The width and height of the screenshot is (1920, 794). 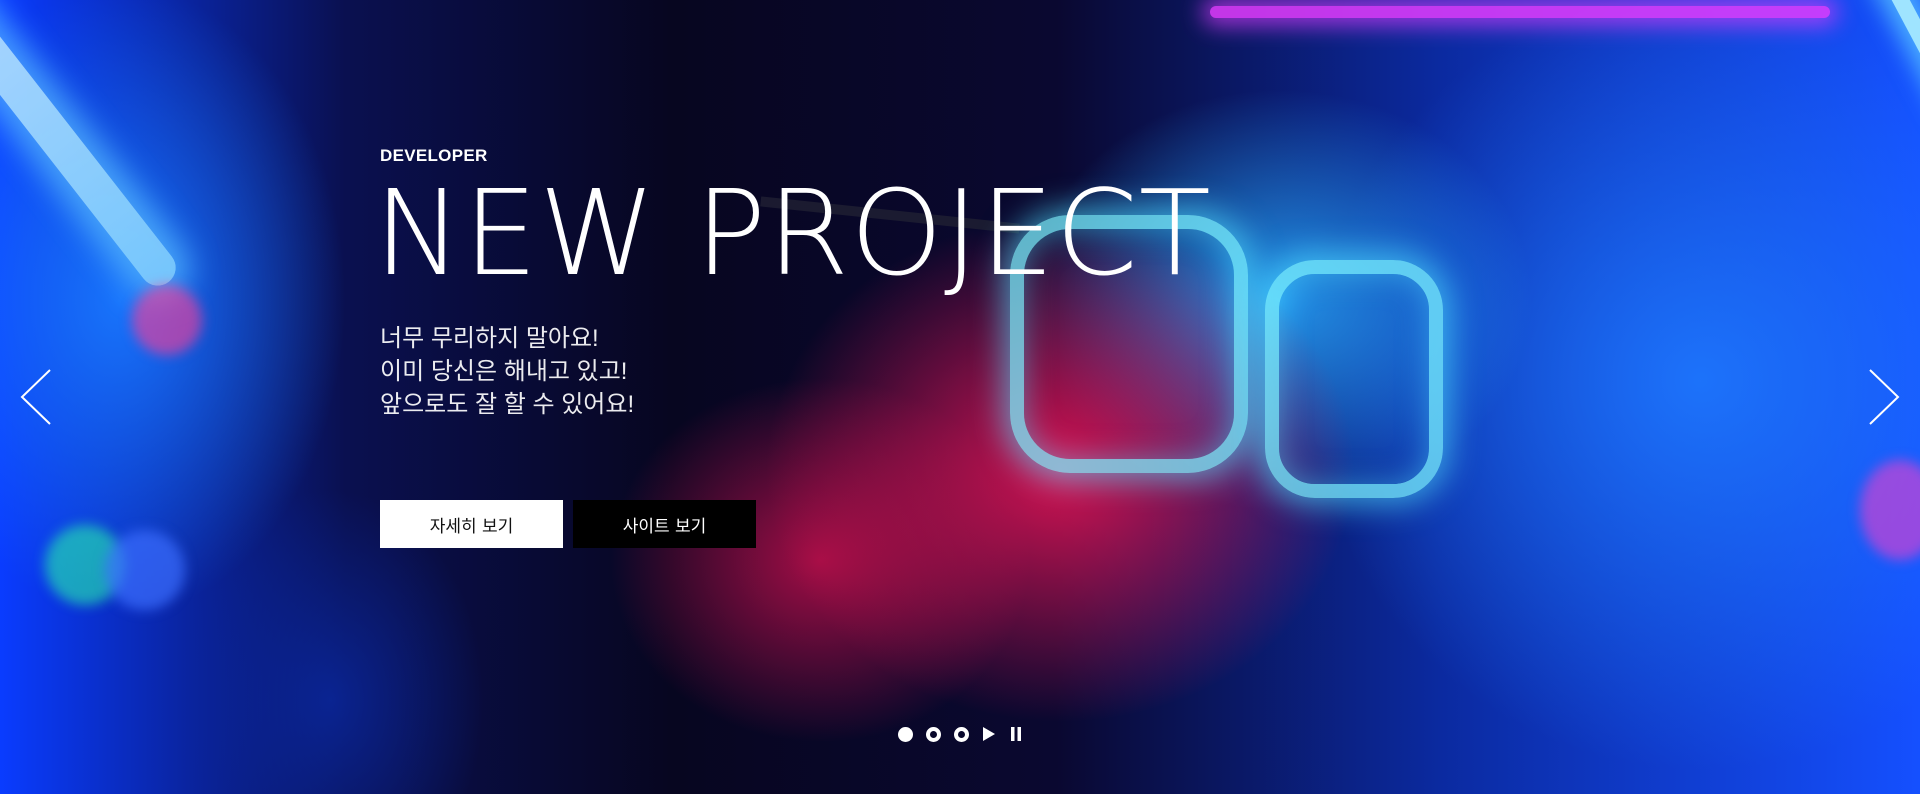 I want to click on view-site-button: 사이트 보기, so click(x=664, y=524).